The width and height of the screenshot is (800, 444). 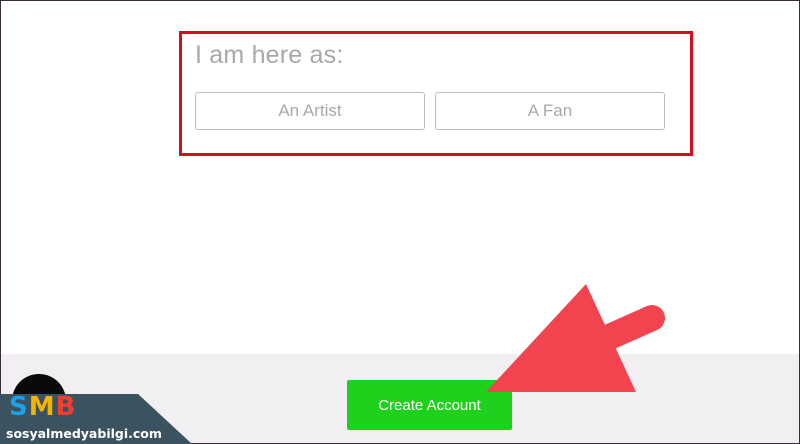 I want to click on fan-option-button: A Fan, so click(x=550, y=111).